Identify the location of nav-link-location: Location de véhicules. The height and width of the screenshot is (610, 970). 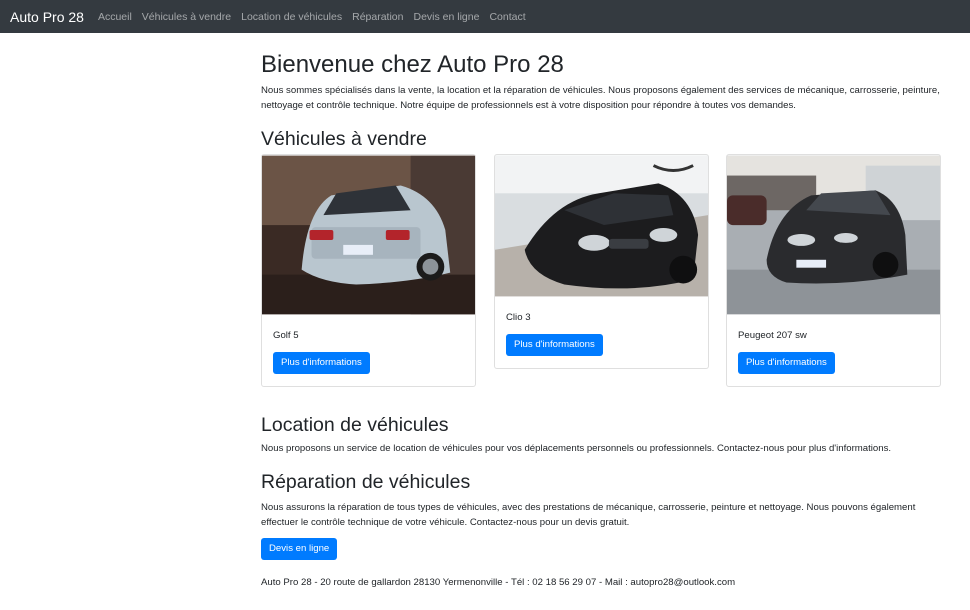
(291, 17).